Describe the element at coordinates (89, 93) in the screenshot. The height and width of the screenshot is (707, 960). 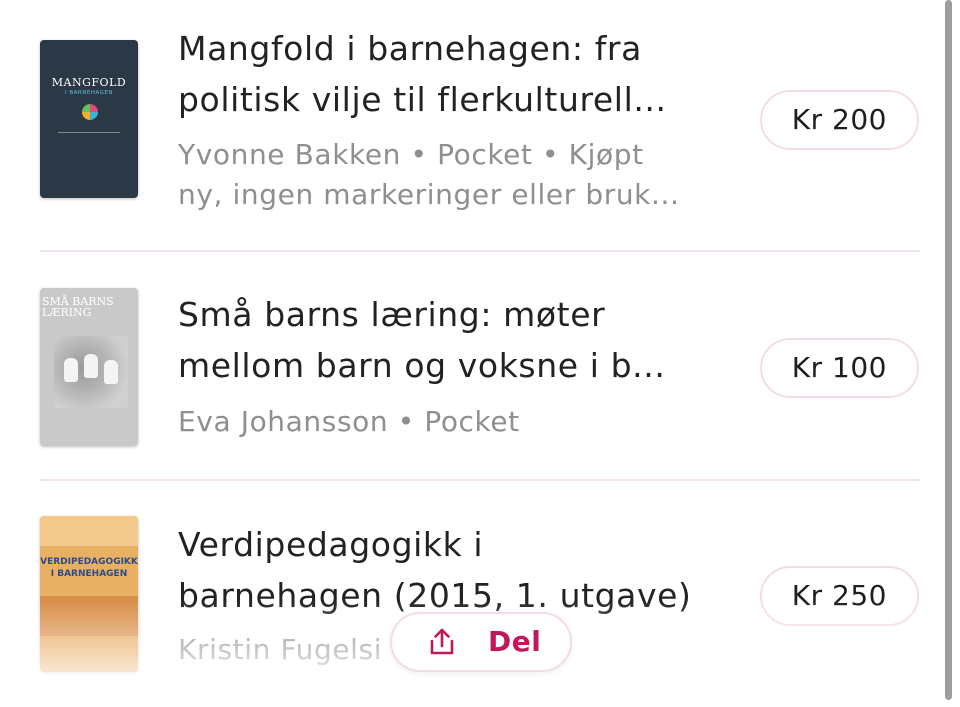
I see `cover-subtitle: I BARNEHAGEN` at that location.